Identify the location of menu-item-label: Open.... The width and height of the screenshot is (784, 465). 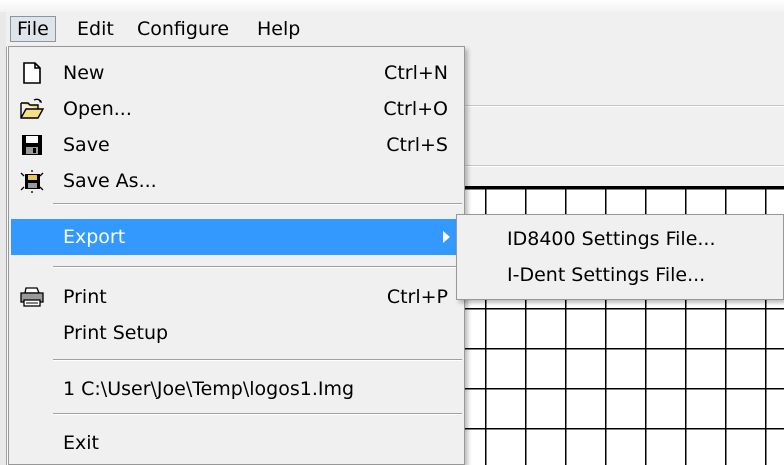
(97, 109).